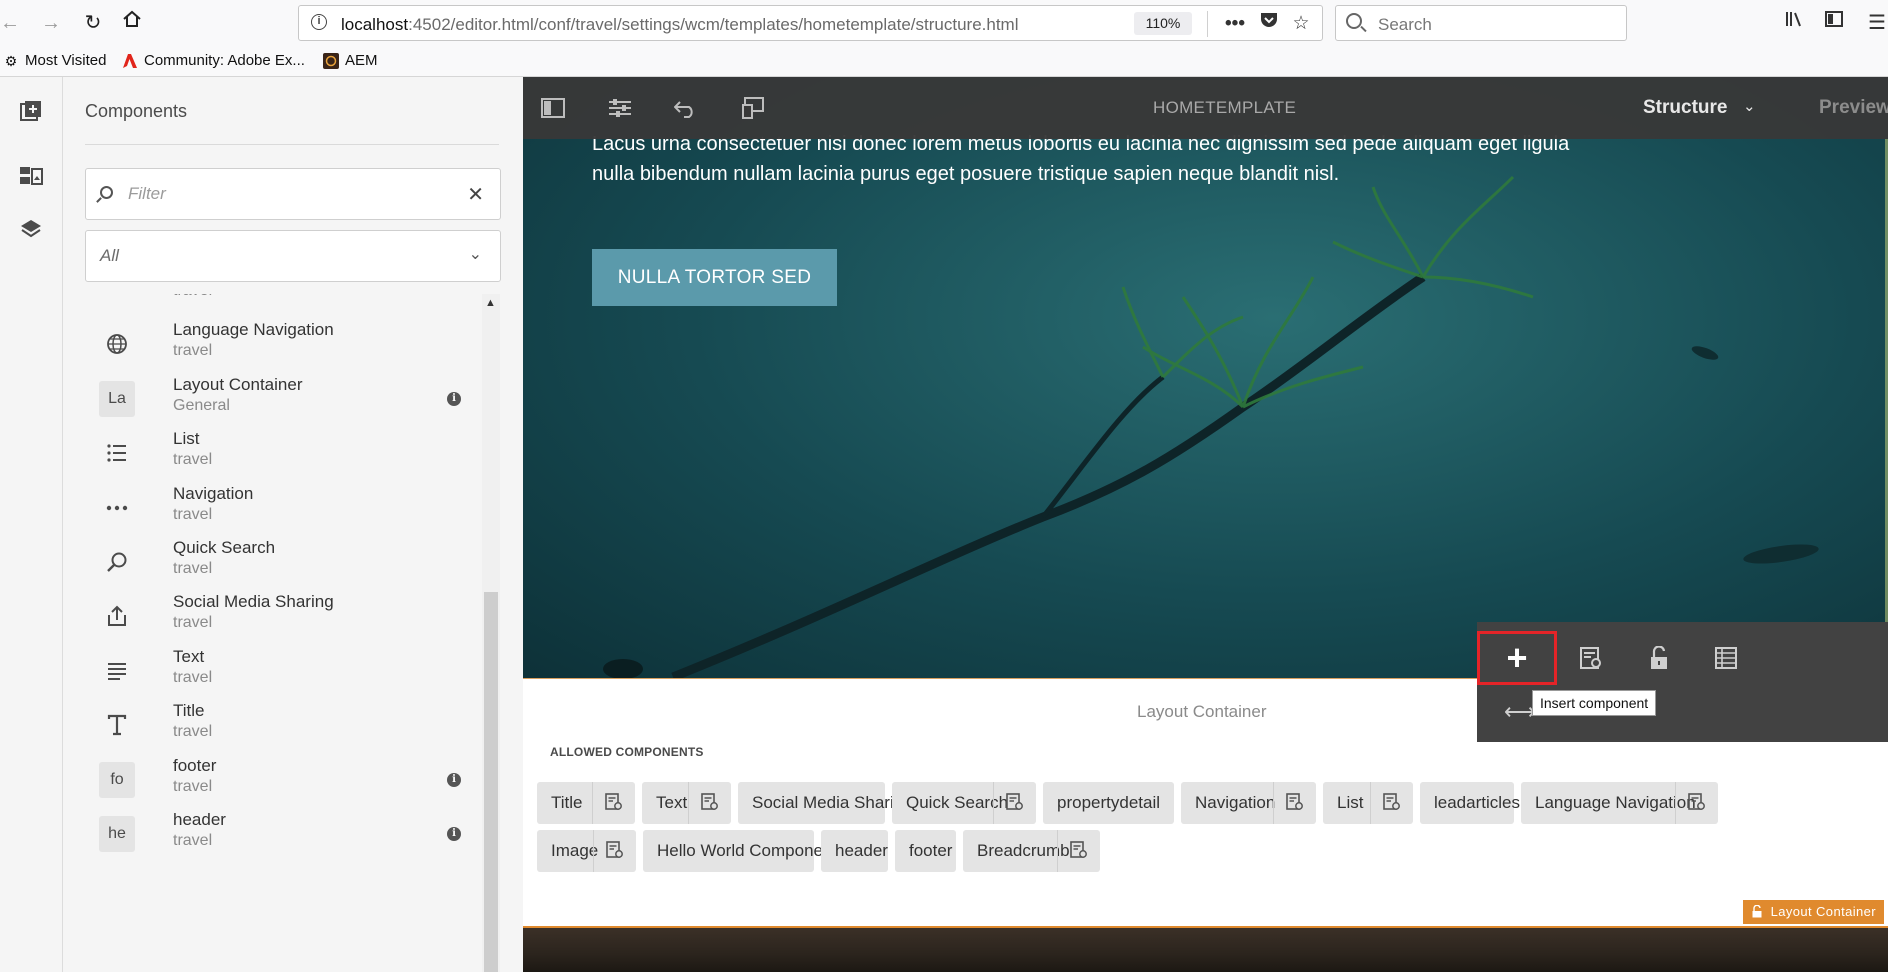 The width and height of the screenshot is (1888, 972). What do you see at coordinates (1853, 108) in the screenshot?
I see `preview-button: Preview` at bounding box center [1853, 108].